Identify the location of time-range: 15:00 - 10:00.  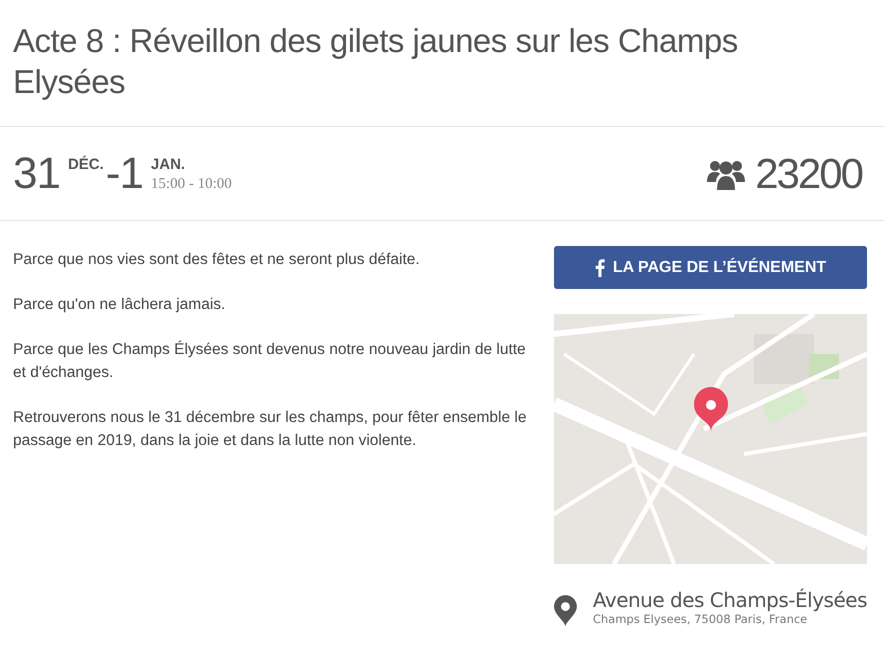
(191, 184).